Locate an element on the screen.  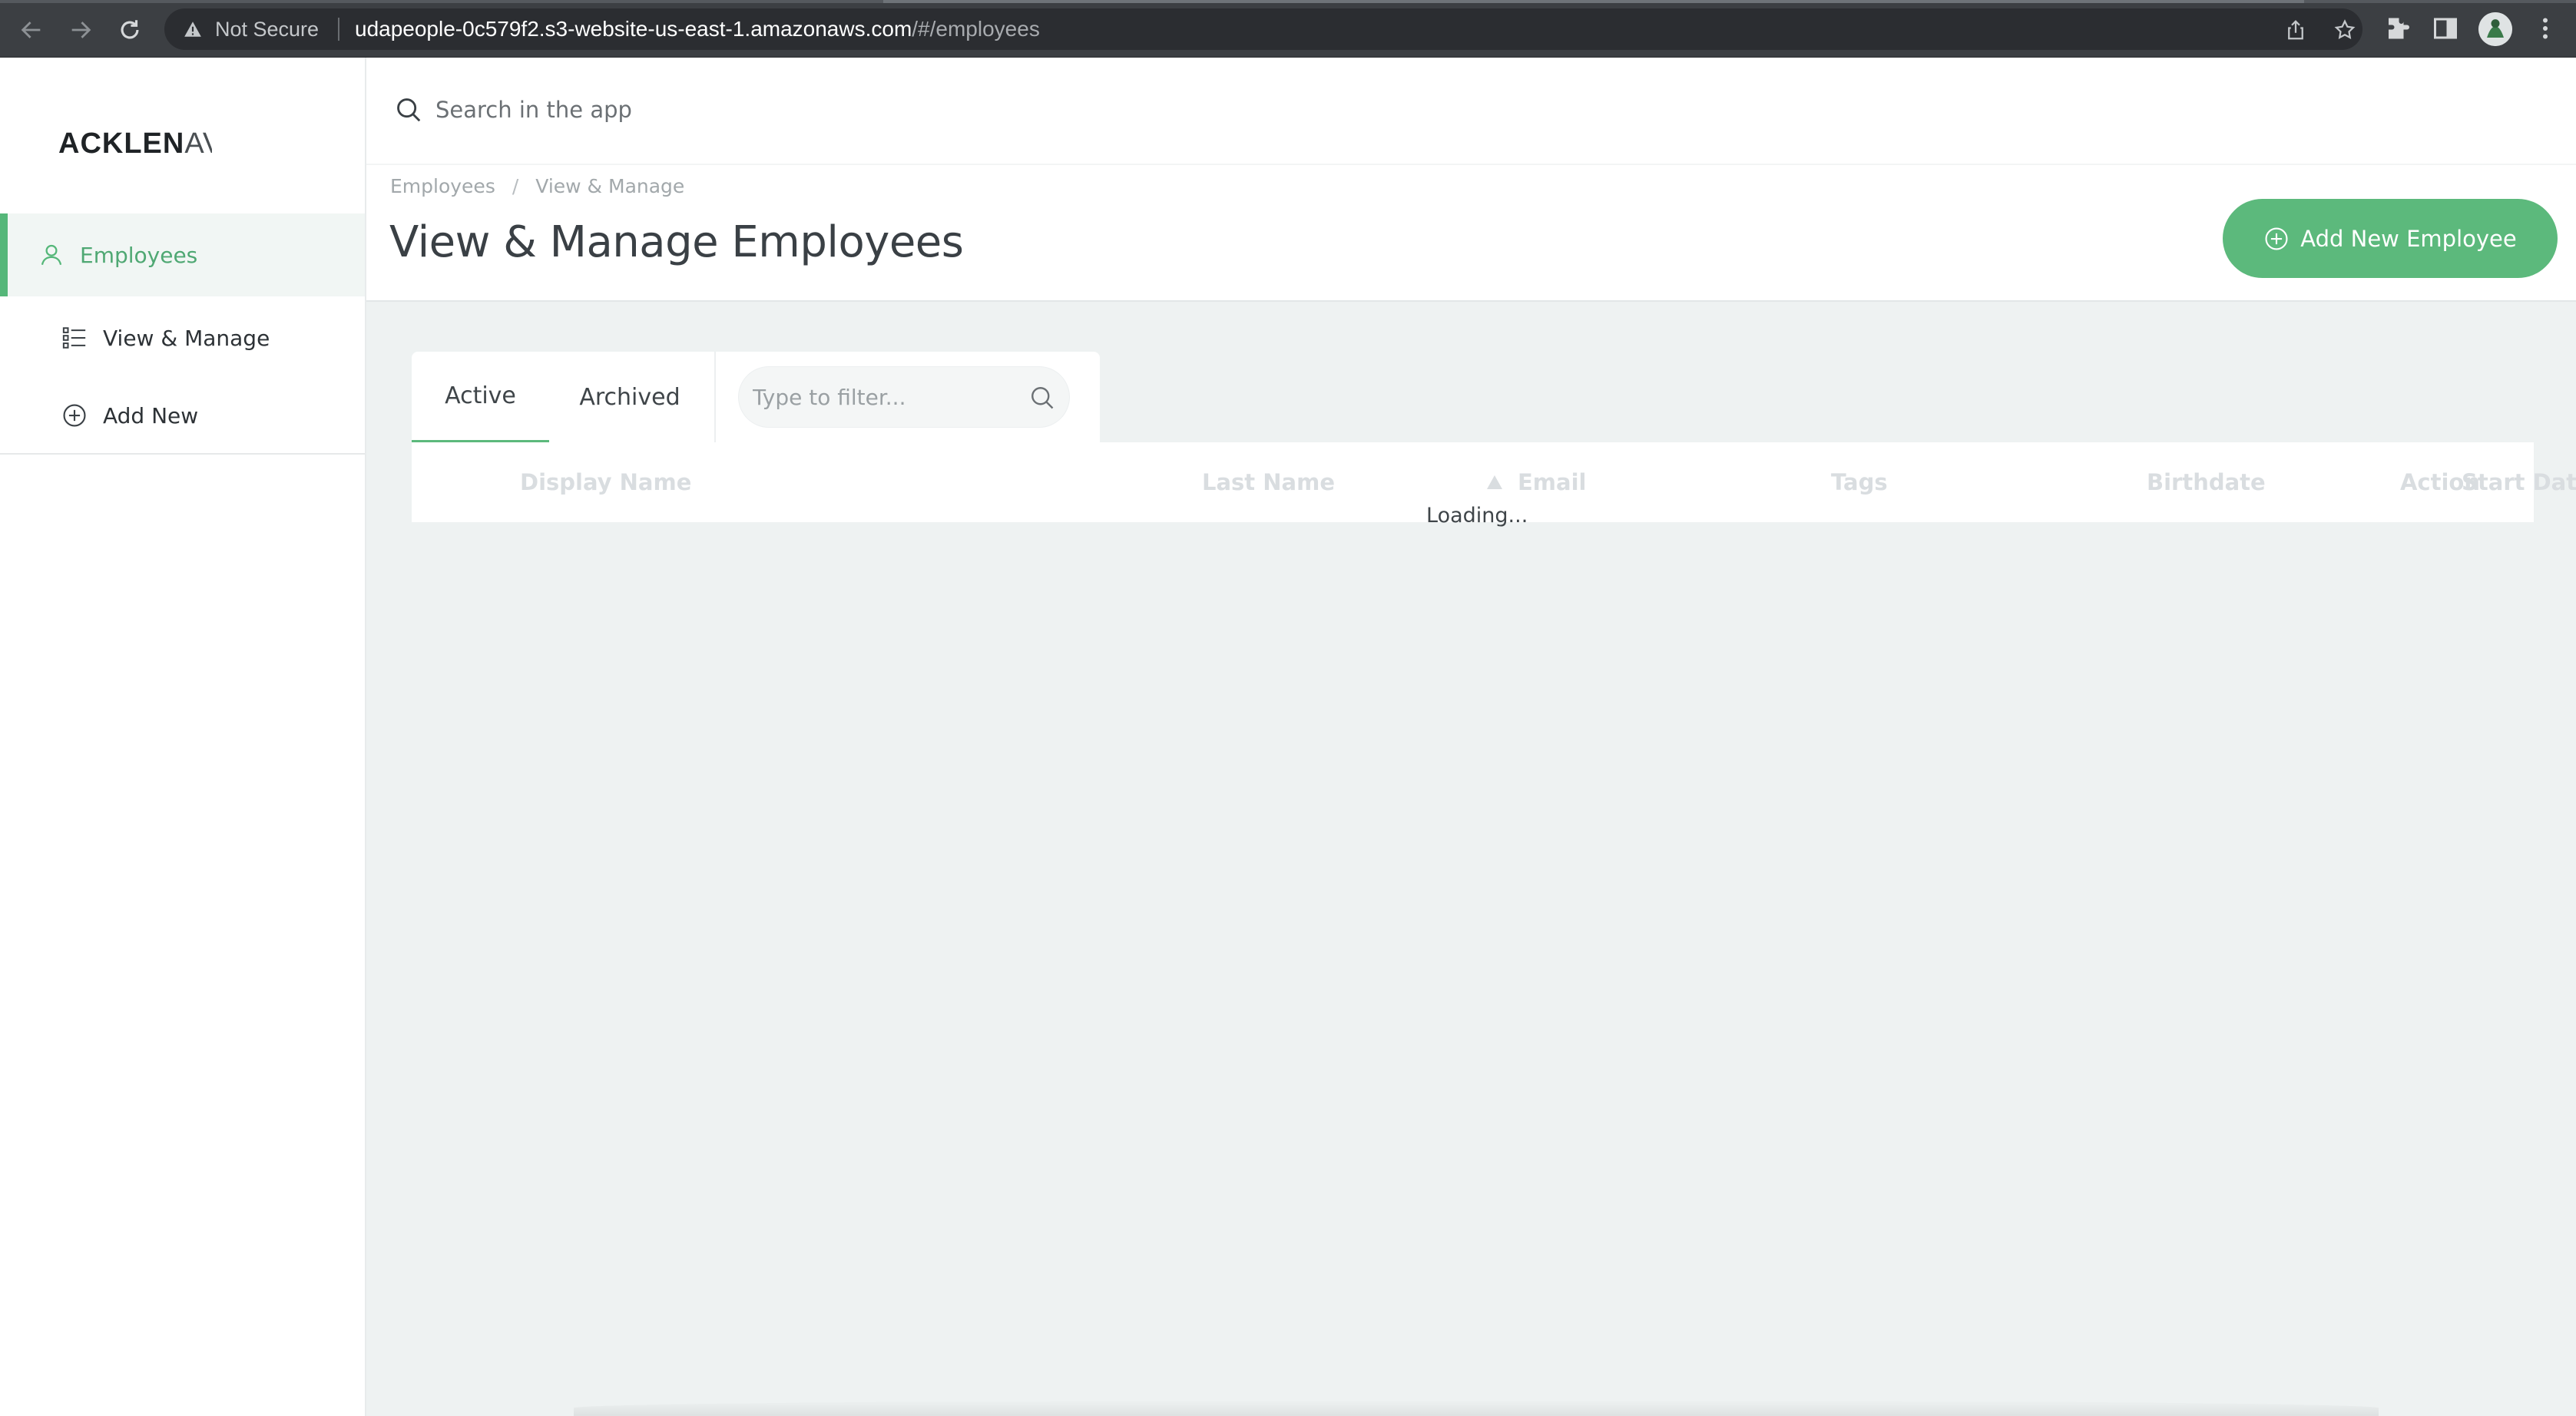
filter-input is located at coordinates (883, 397).